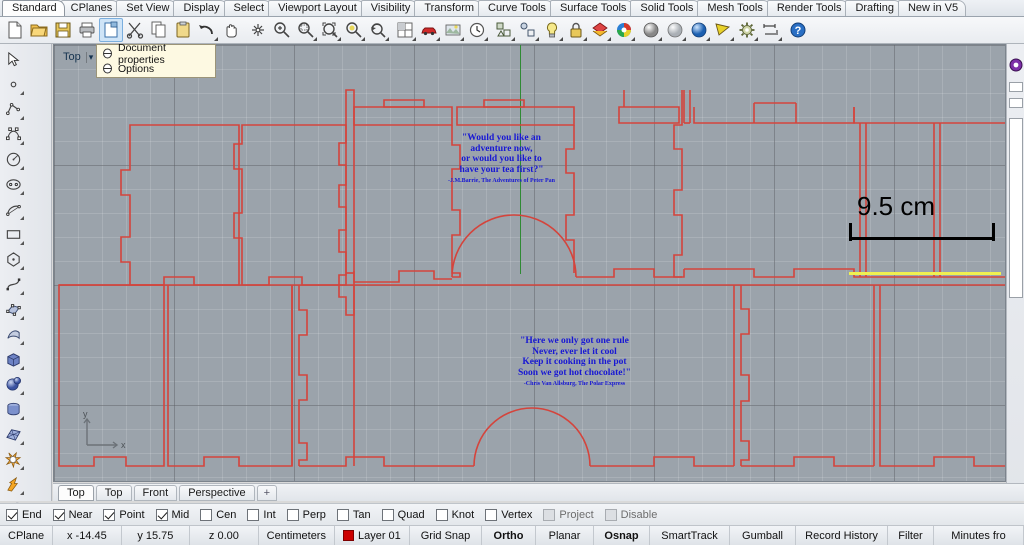 This screenshot has width=1024, height=545. Describe the element at coordinates (387, 514) in the screenshot. I see `checkbox-quad` at that location.